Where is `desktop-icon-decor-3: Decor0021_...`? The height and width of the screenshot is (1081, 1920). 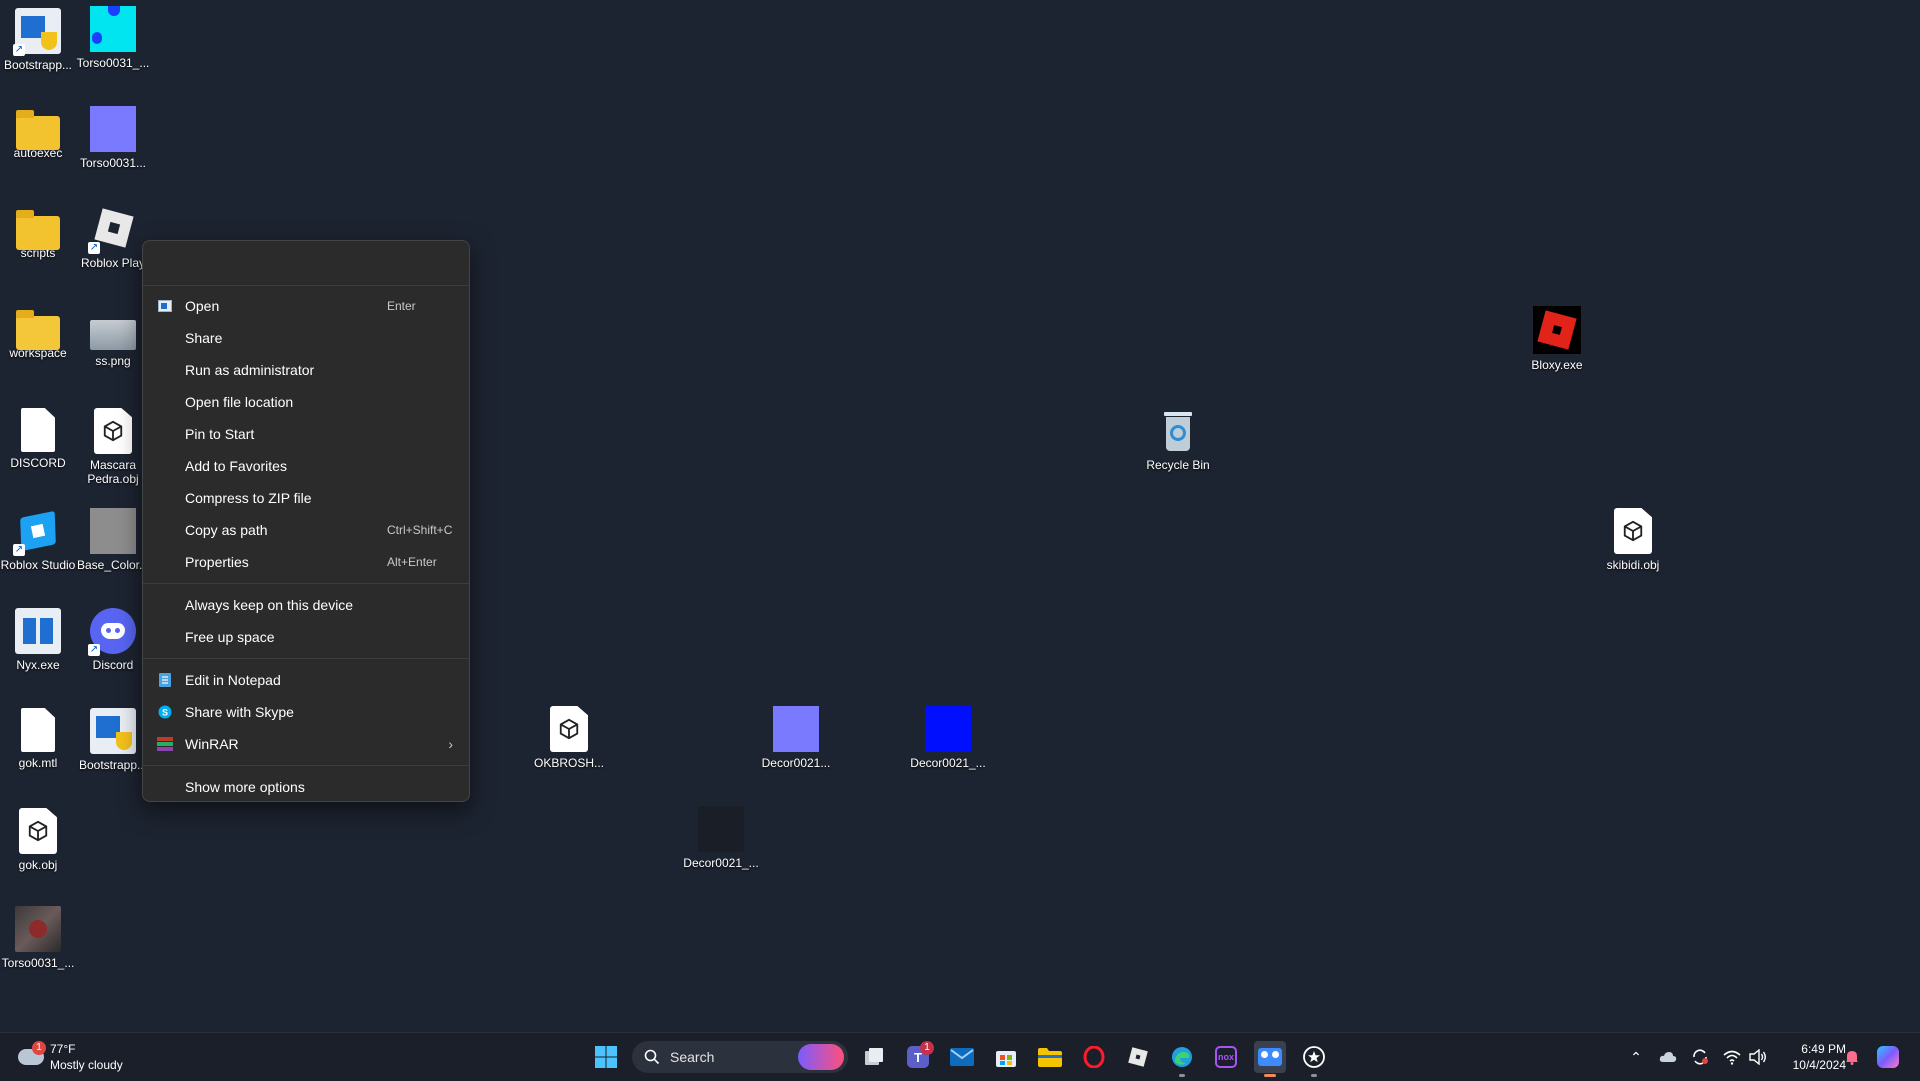 desktop-icon-decor-3: Decor0021_... is located at coordinates (721, 838).